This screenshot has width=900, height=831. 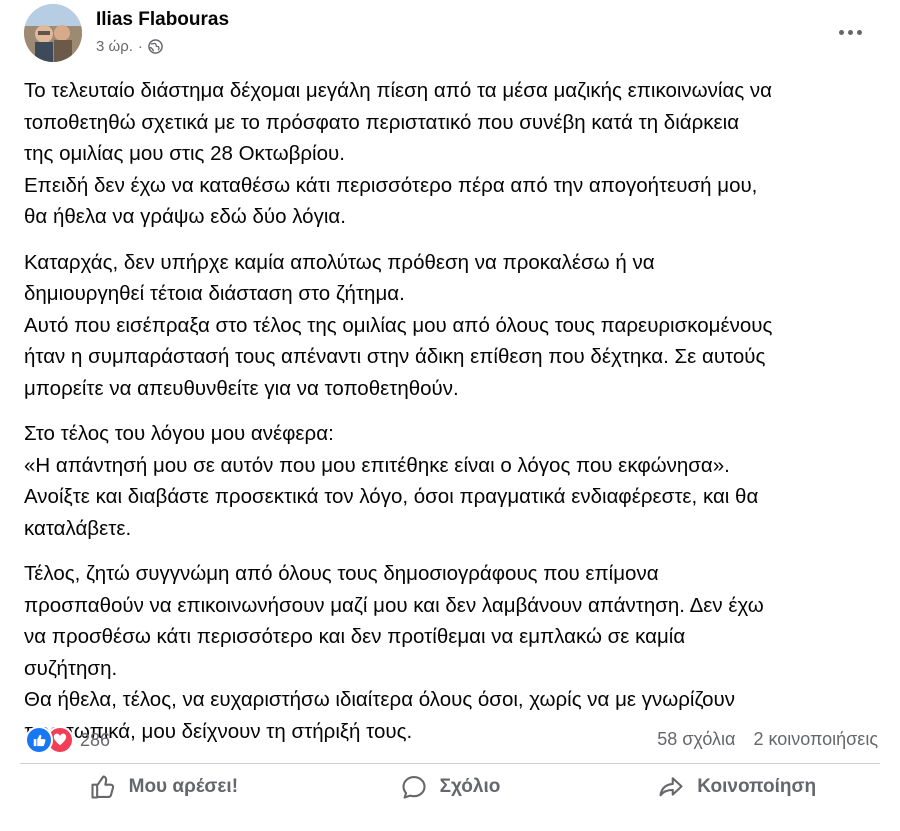 I want to click on avatar-photo, so click(x=53, y=33).